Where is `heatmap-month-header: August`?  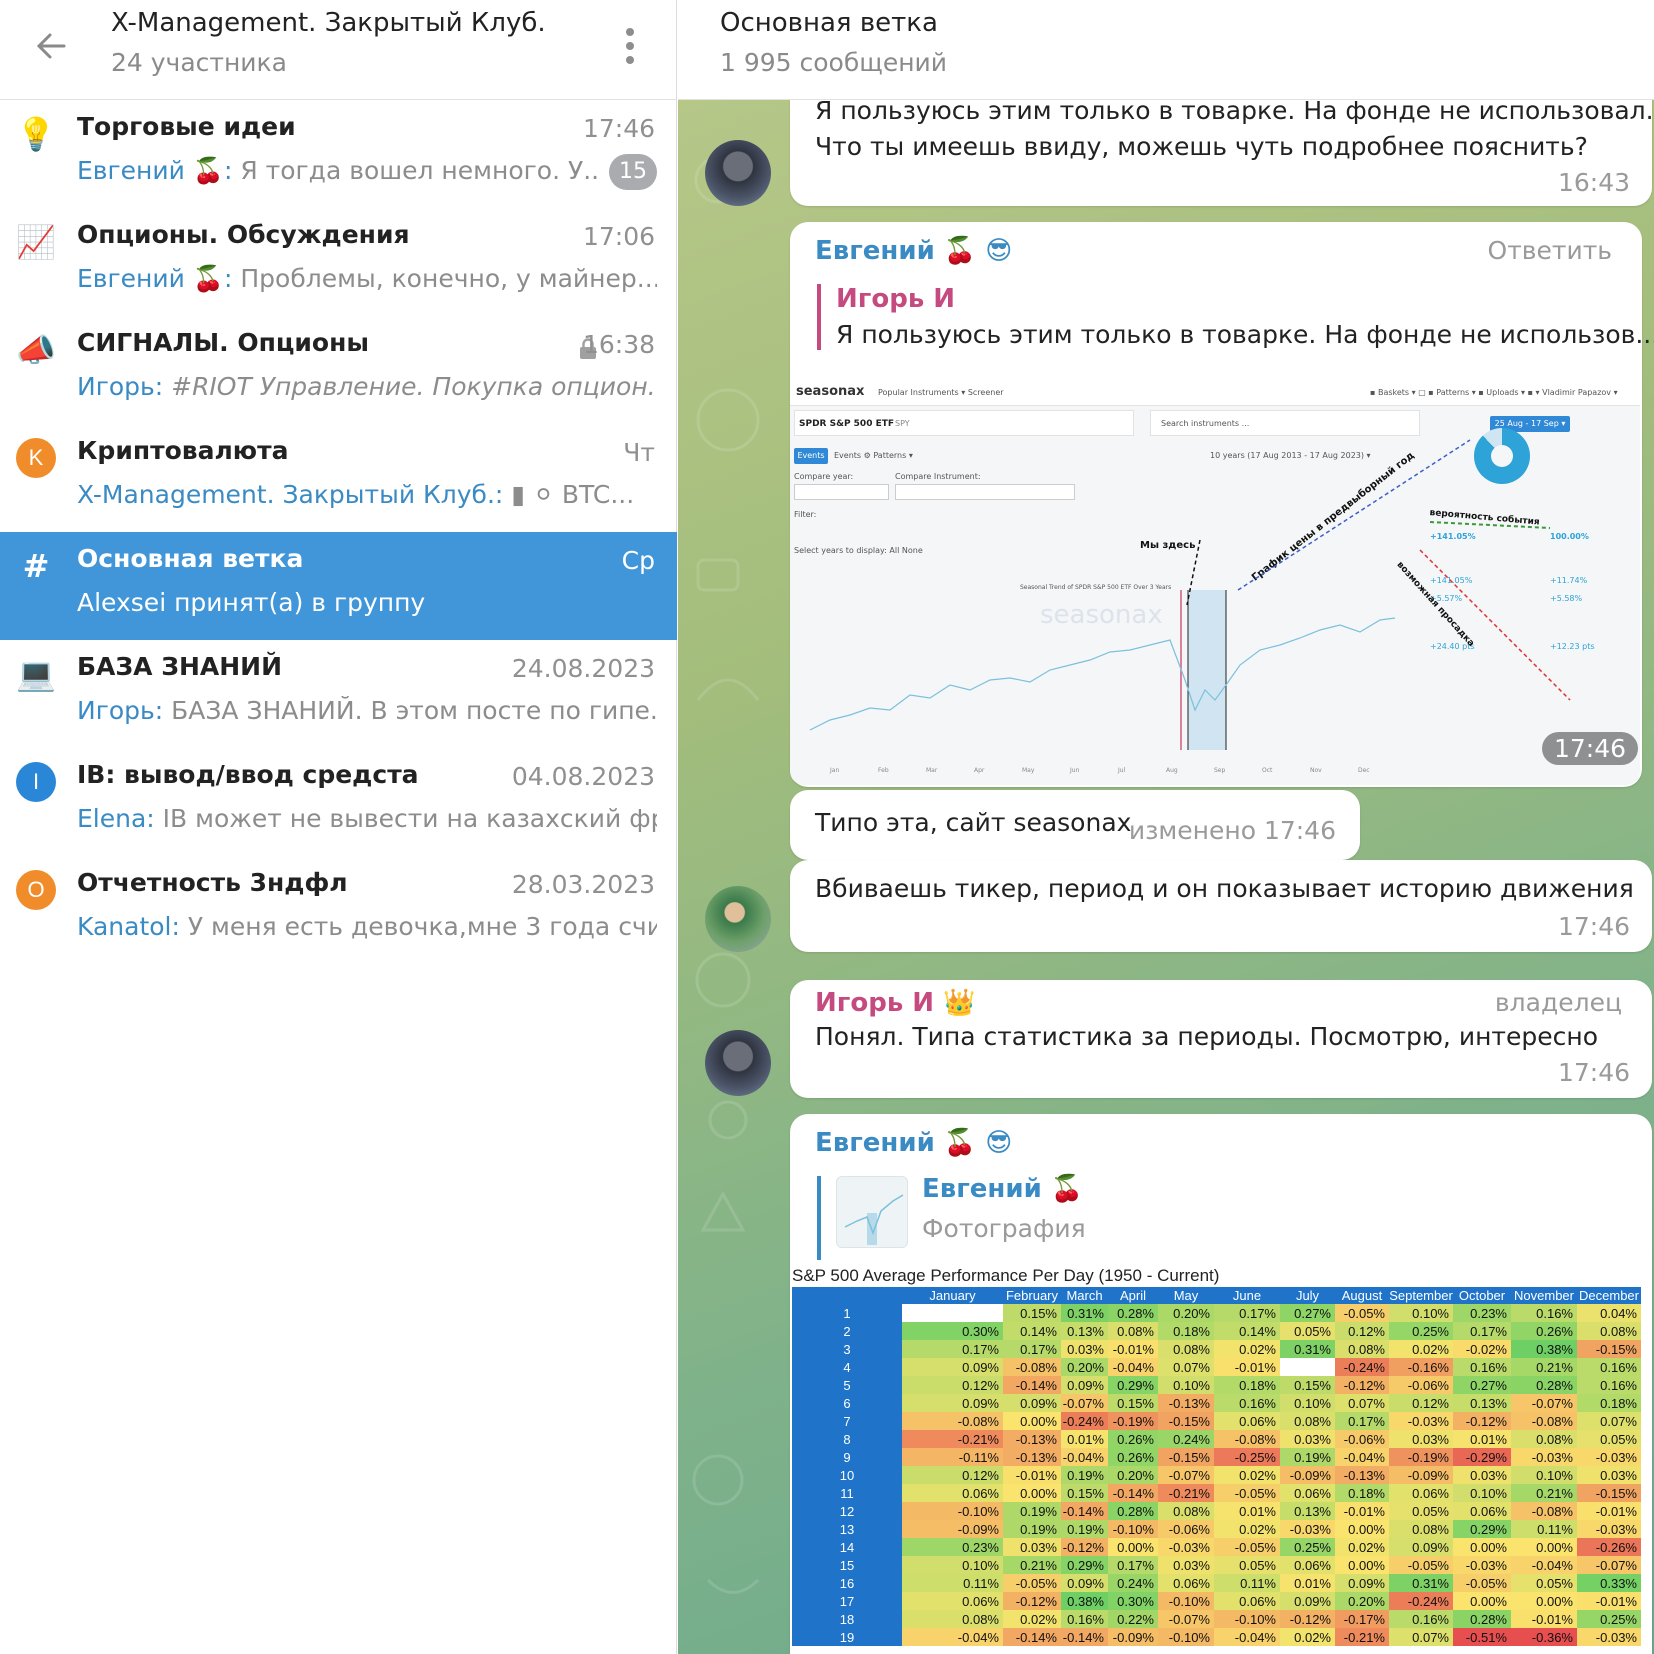
heatmap-month-header: August is located at coordinates (1362, 1295).